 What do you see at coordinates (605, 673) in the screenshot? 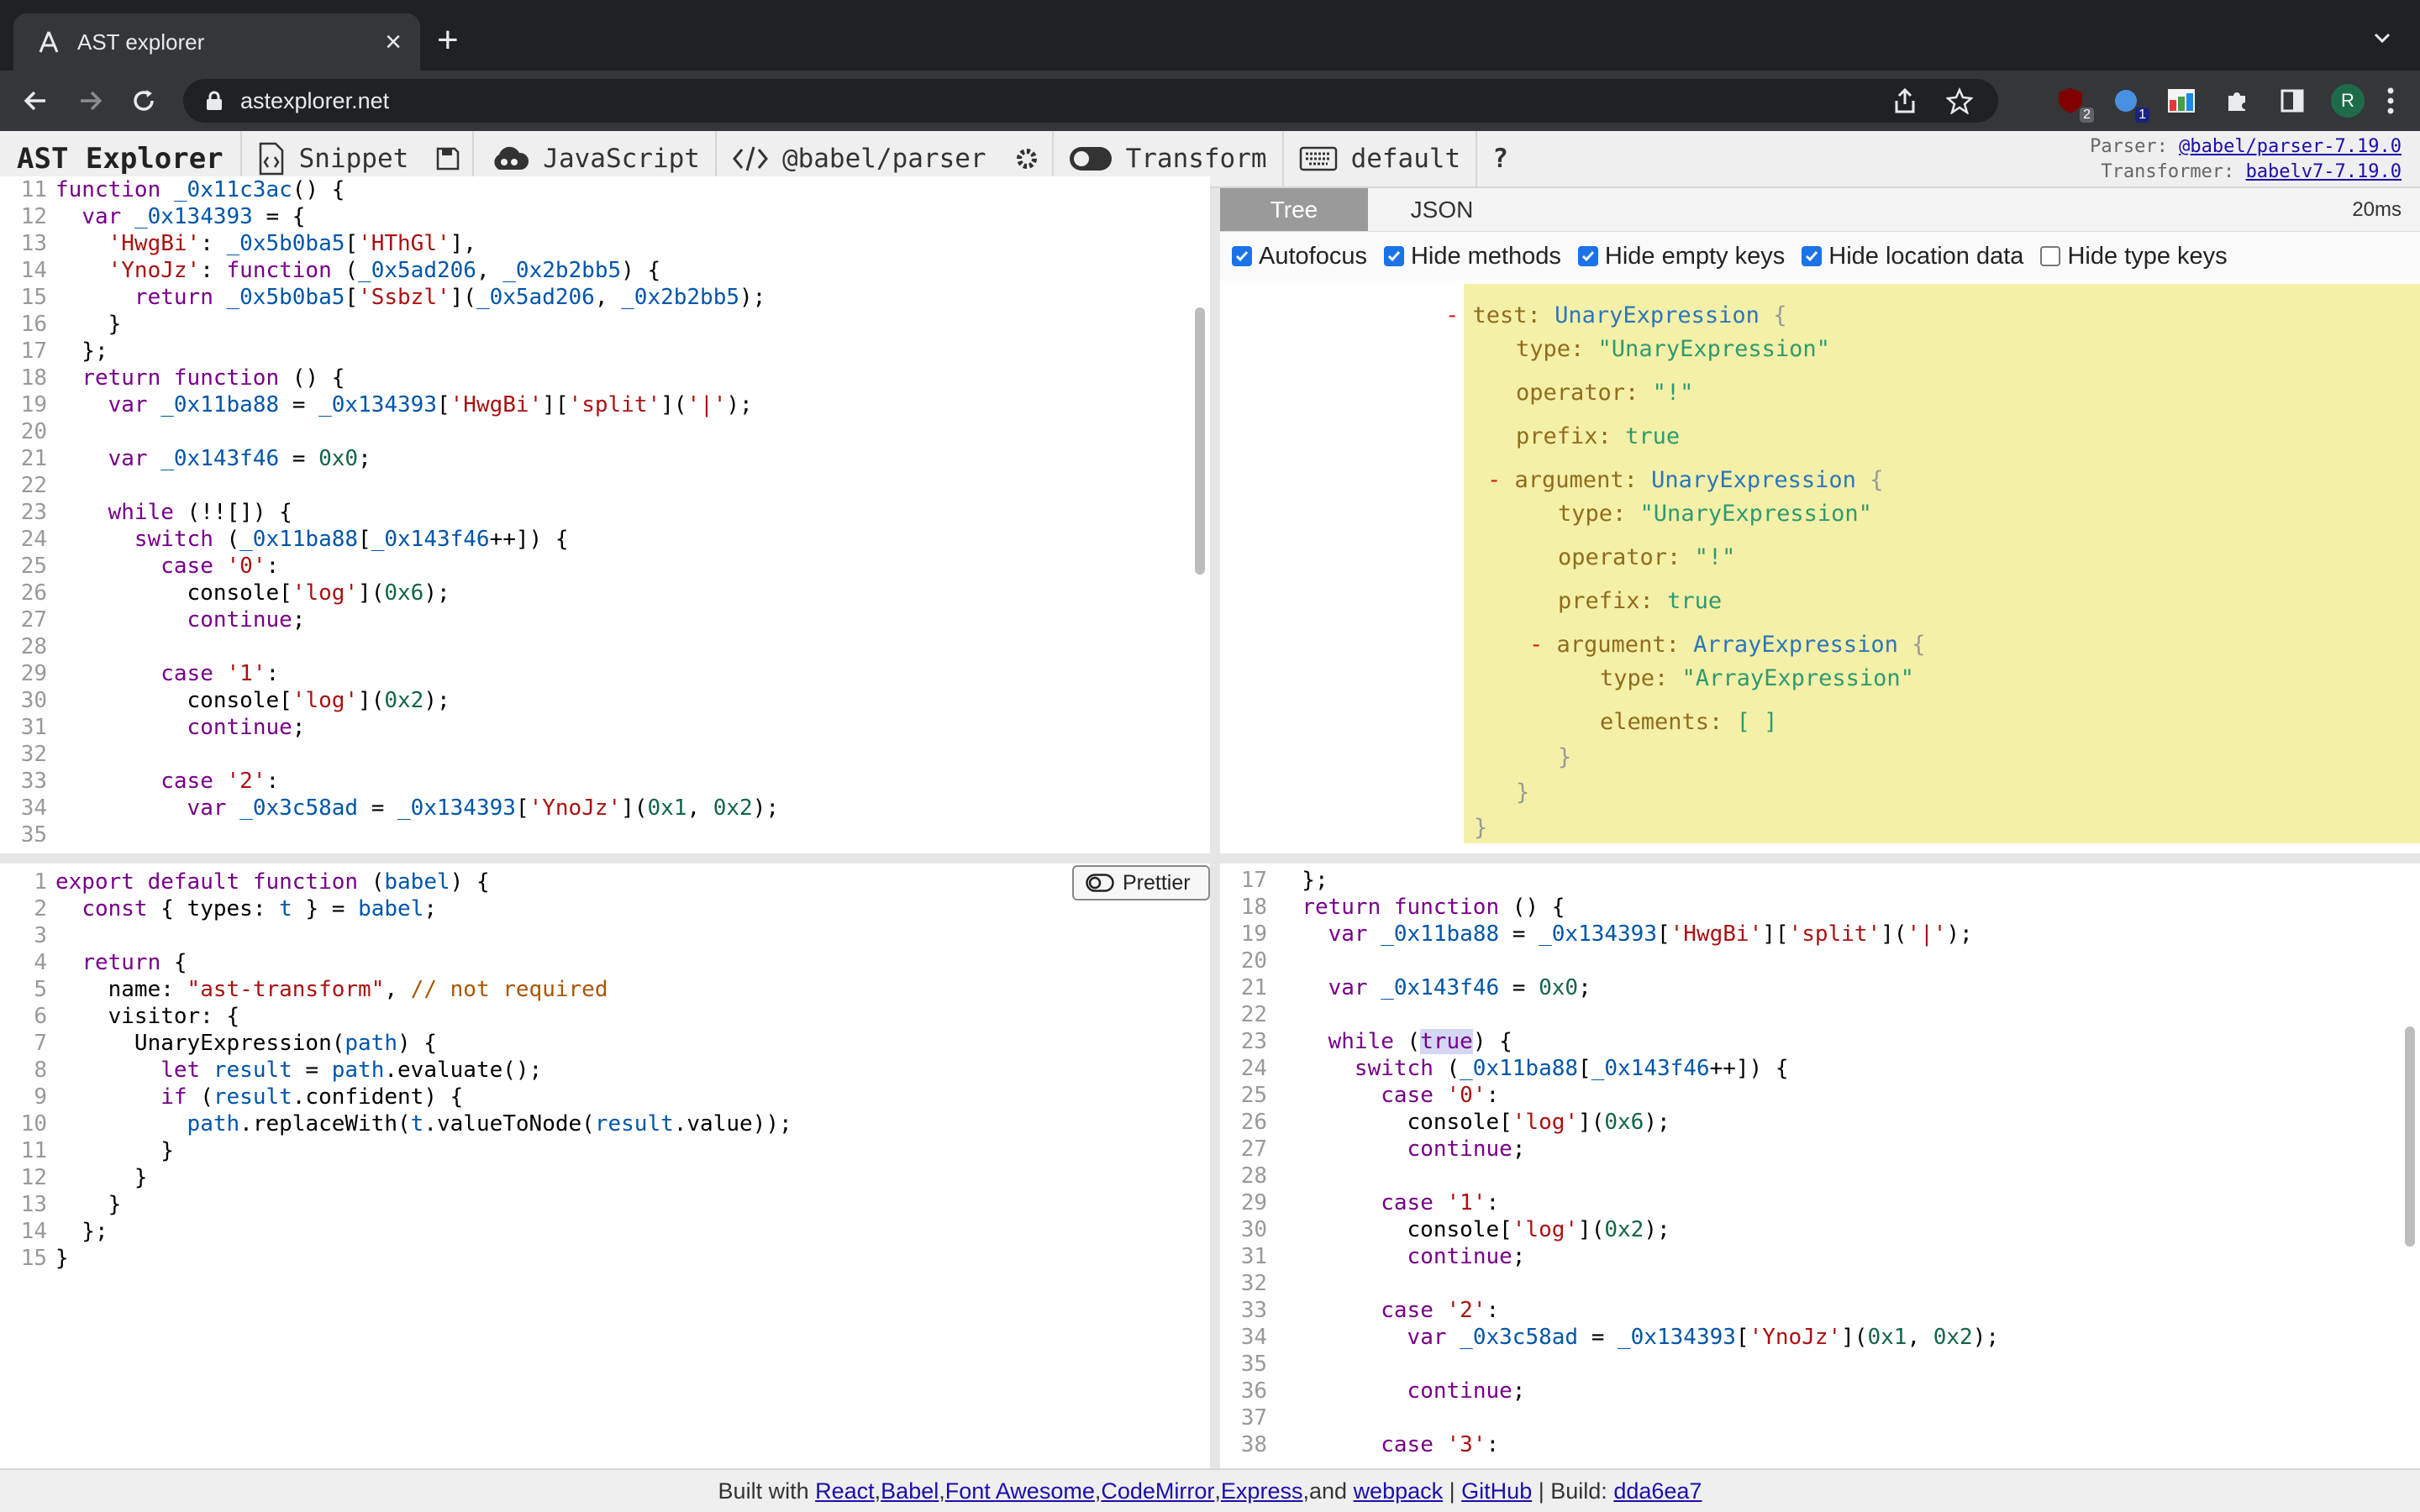
I see `code-line: 29 case '1':` at bounding box center [605, 673].